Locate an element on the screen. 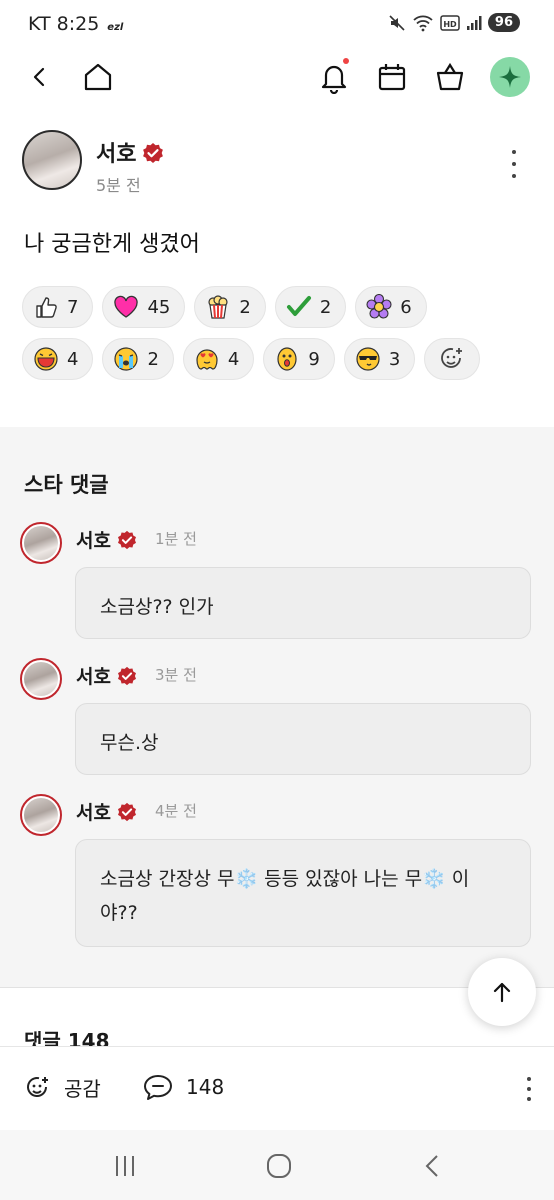 This screenshot has width=554, height=1200. action-more-button is located at coordinates (529, 1089).